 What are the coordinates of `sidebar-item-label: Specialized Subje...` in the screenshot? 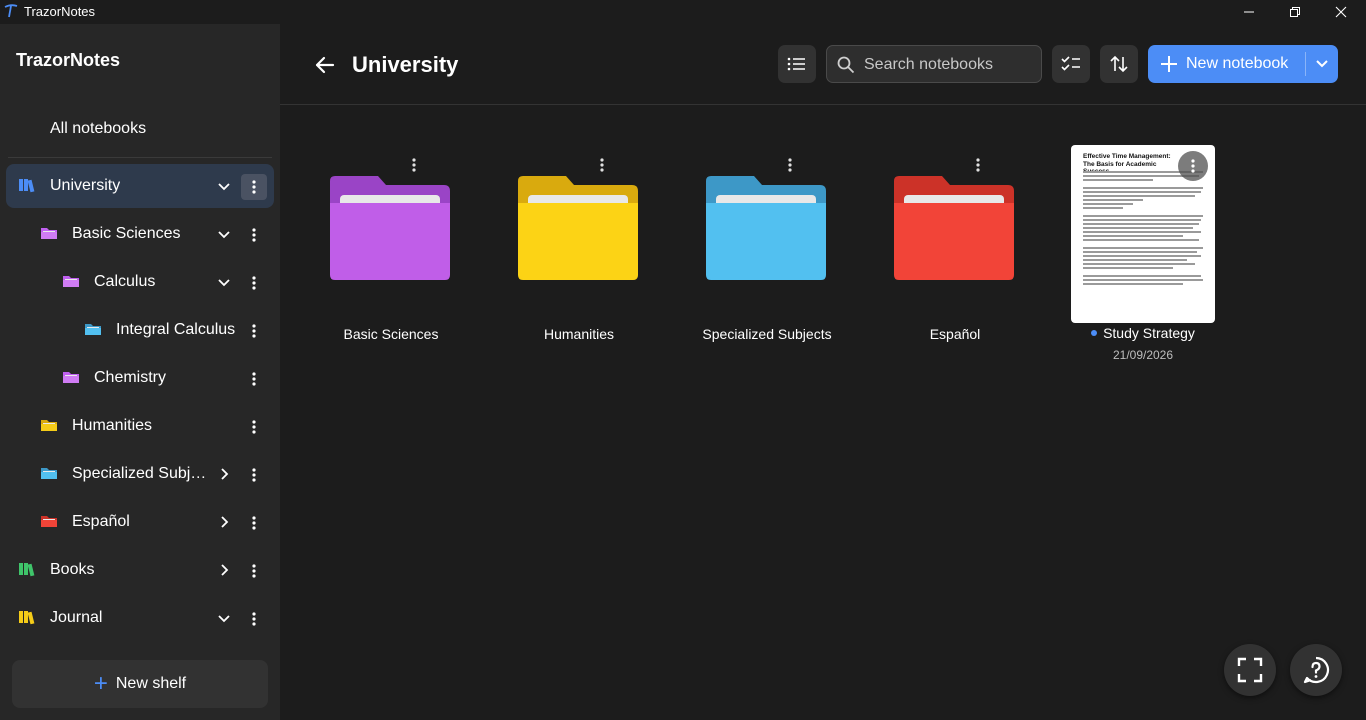 It's located at (142, 473).